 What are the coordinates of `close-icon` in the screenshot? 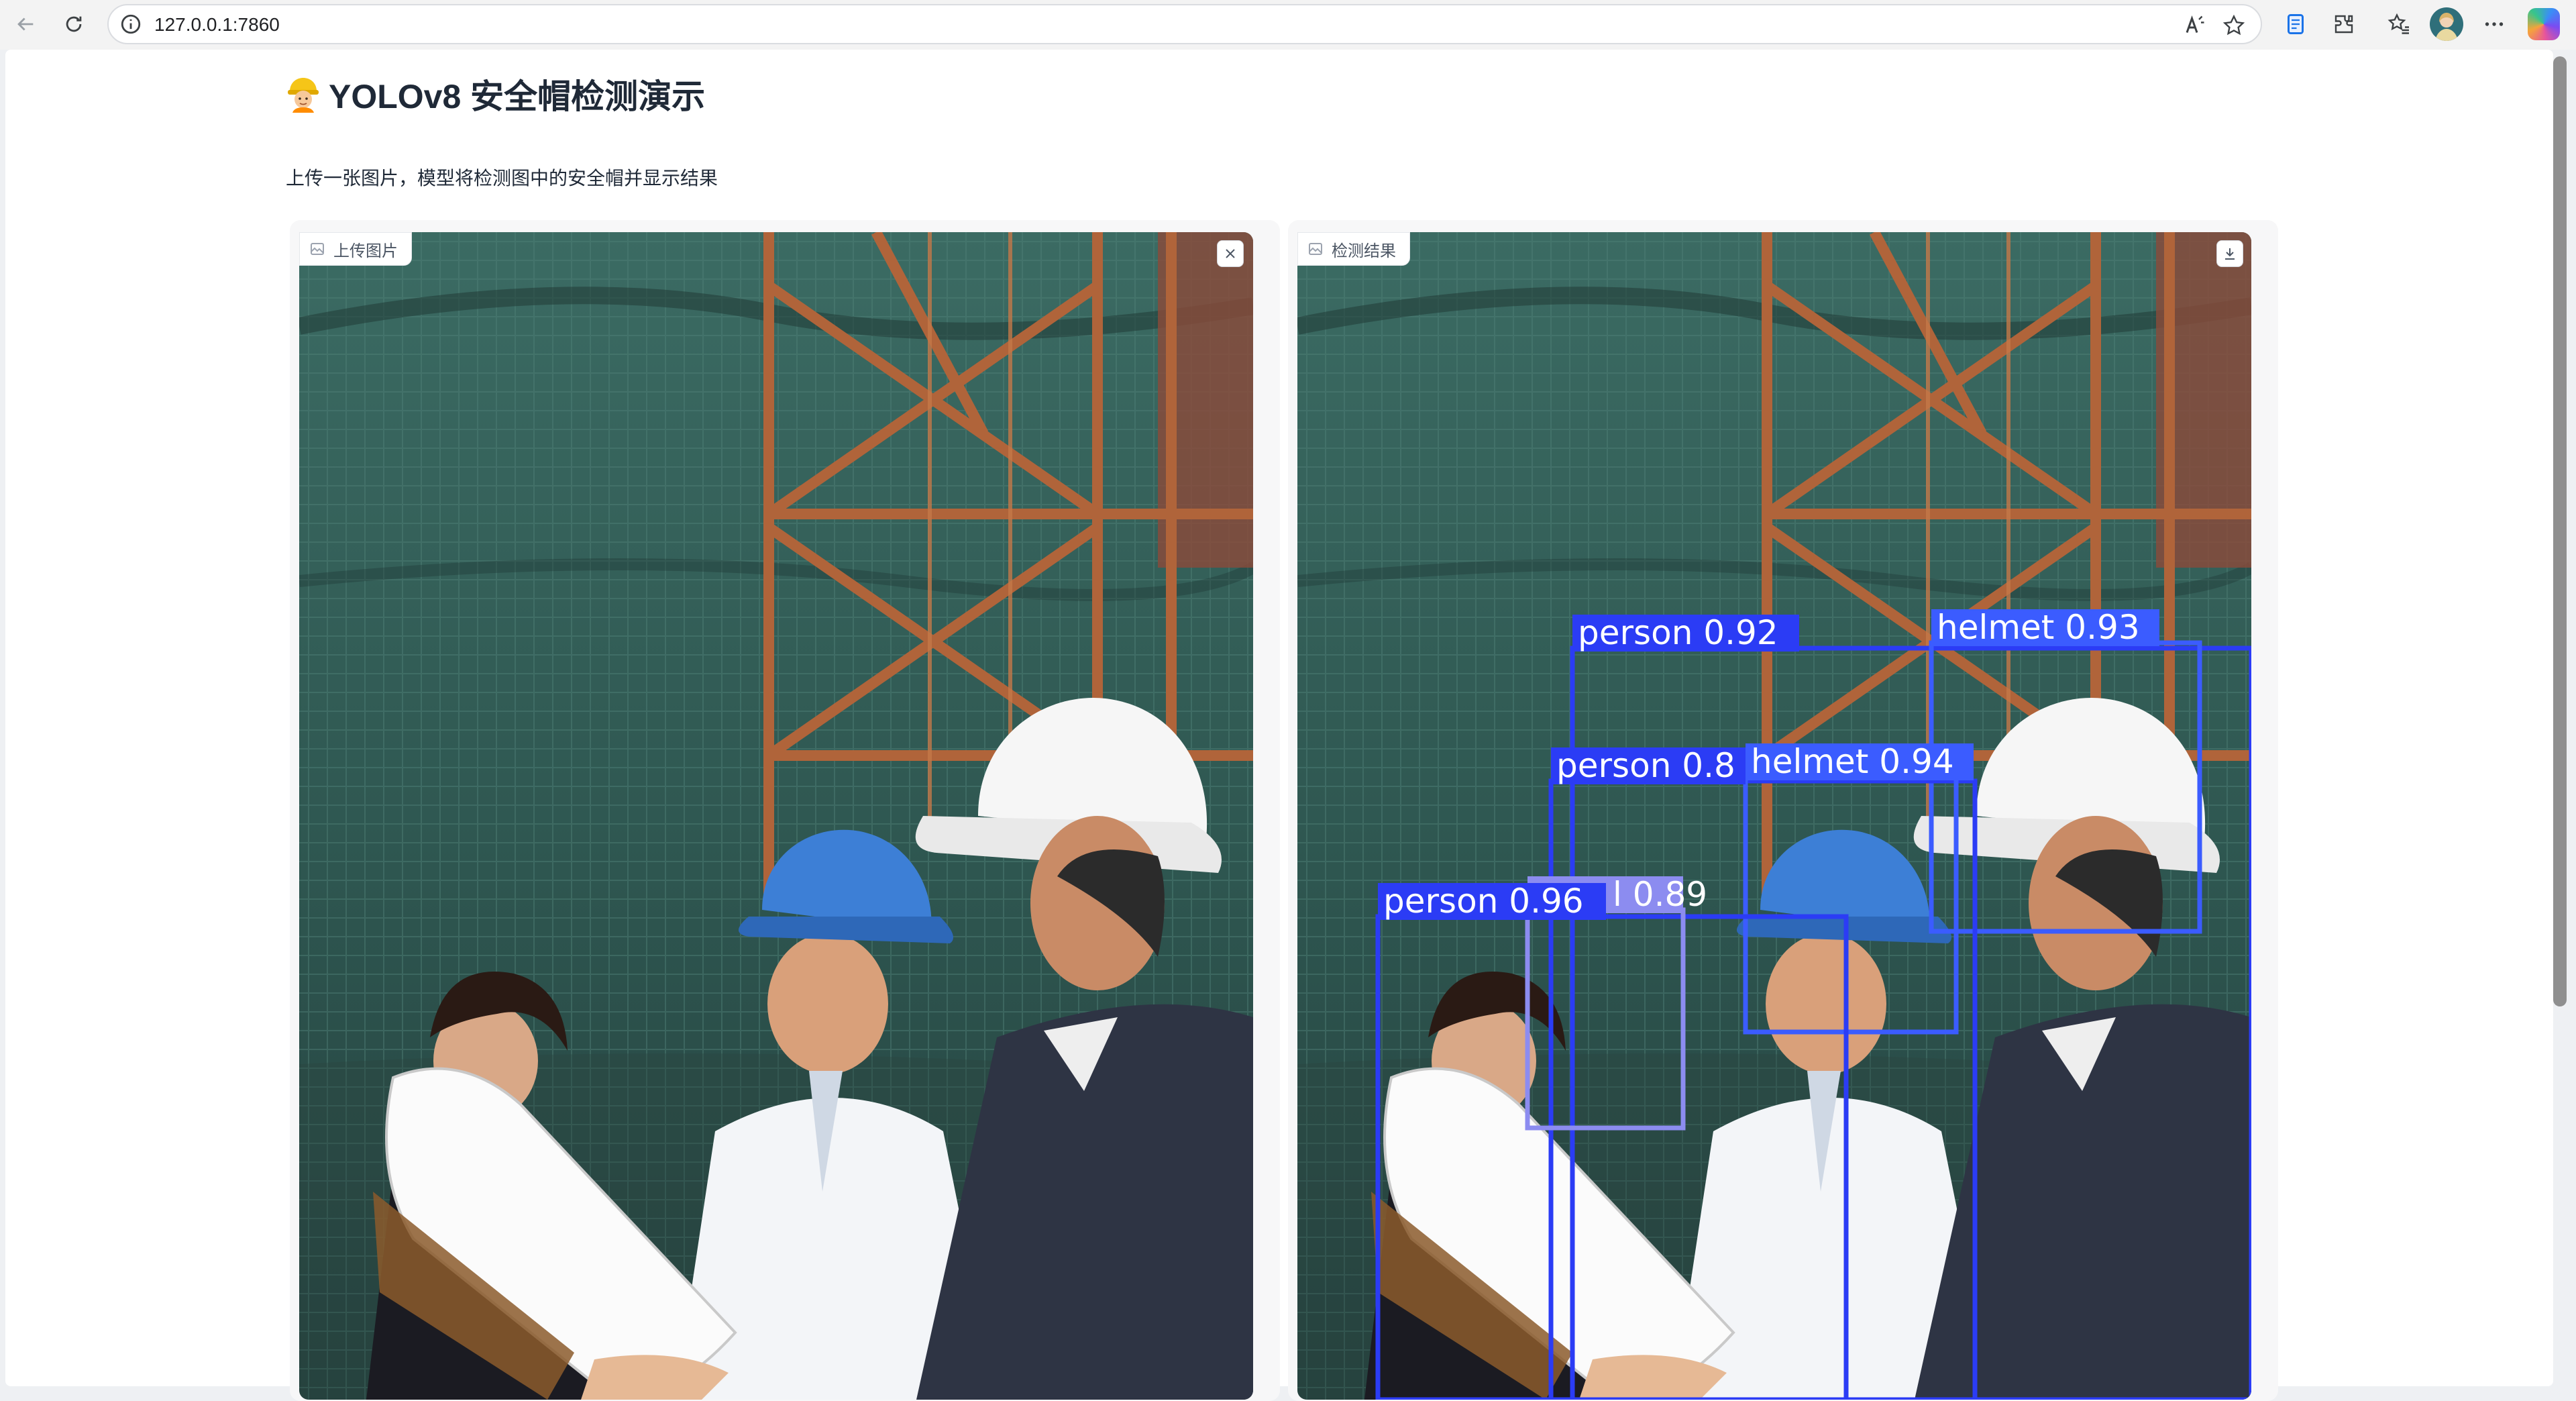 It's located at (1230, 253).